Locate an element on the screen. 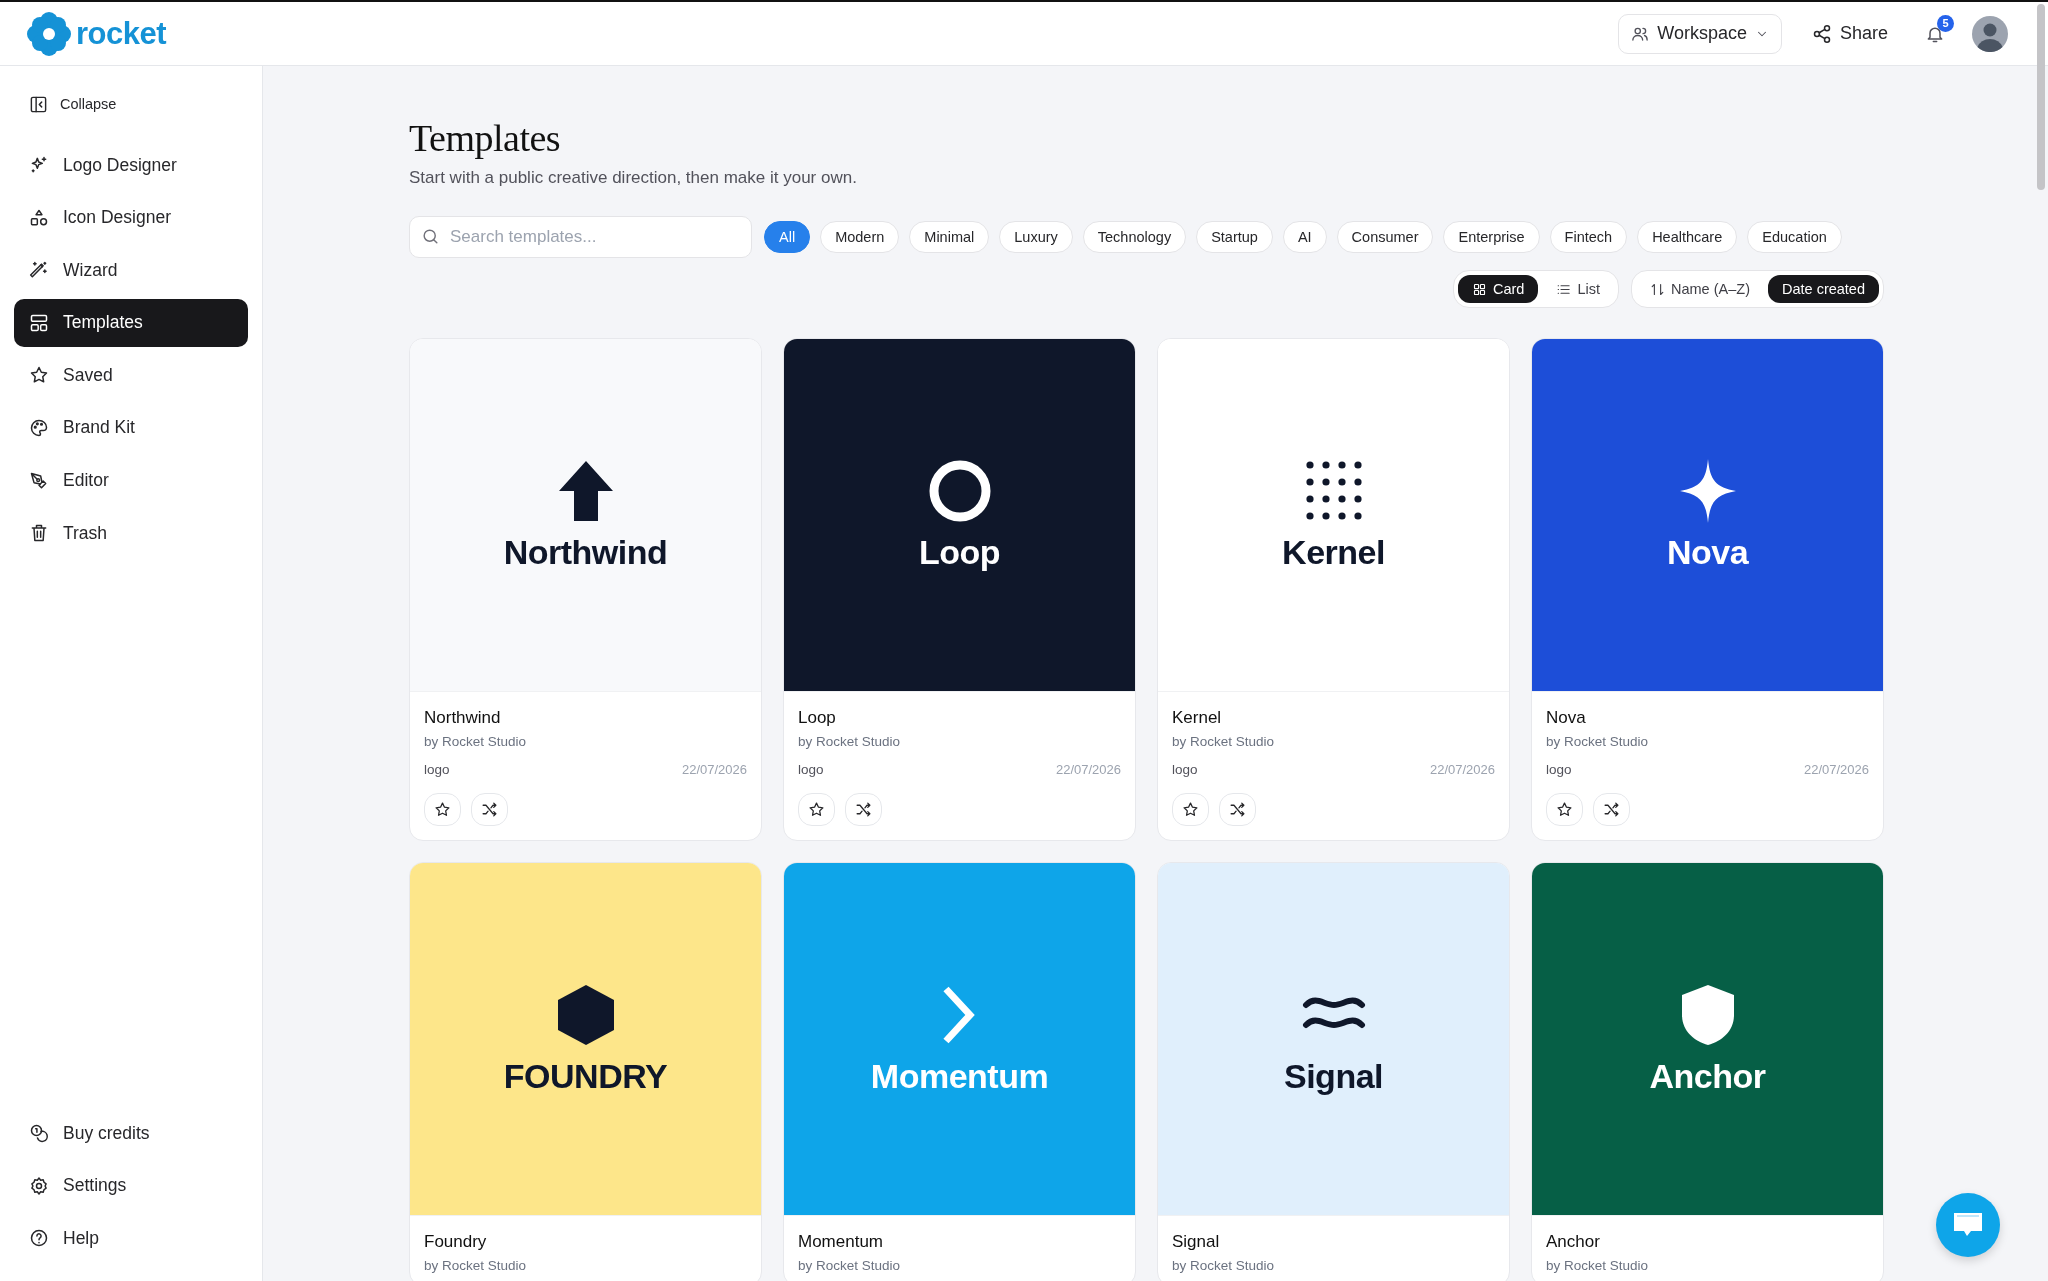 The height and width of the screenshot is (1281, 2048). shapes-icon is located at coordinates (39, 217).